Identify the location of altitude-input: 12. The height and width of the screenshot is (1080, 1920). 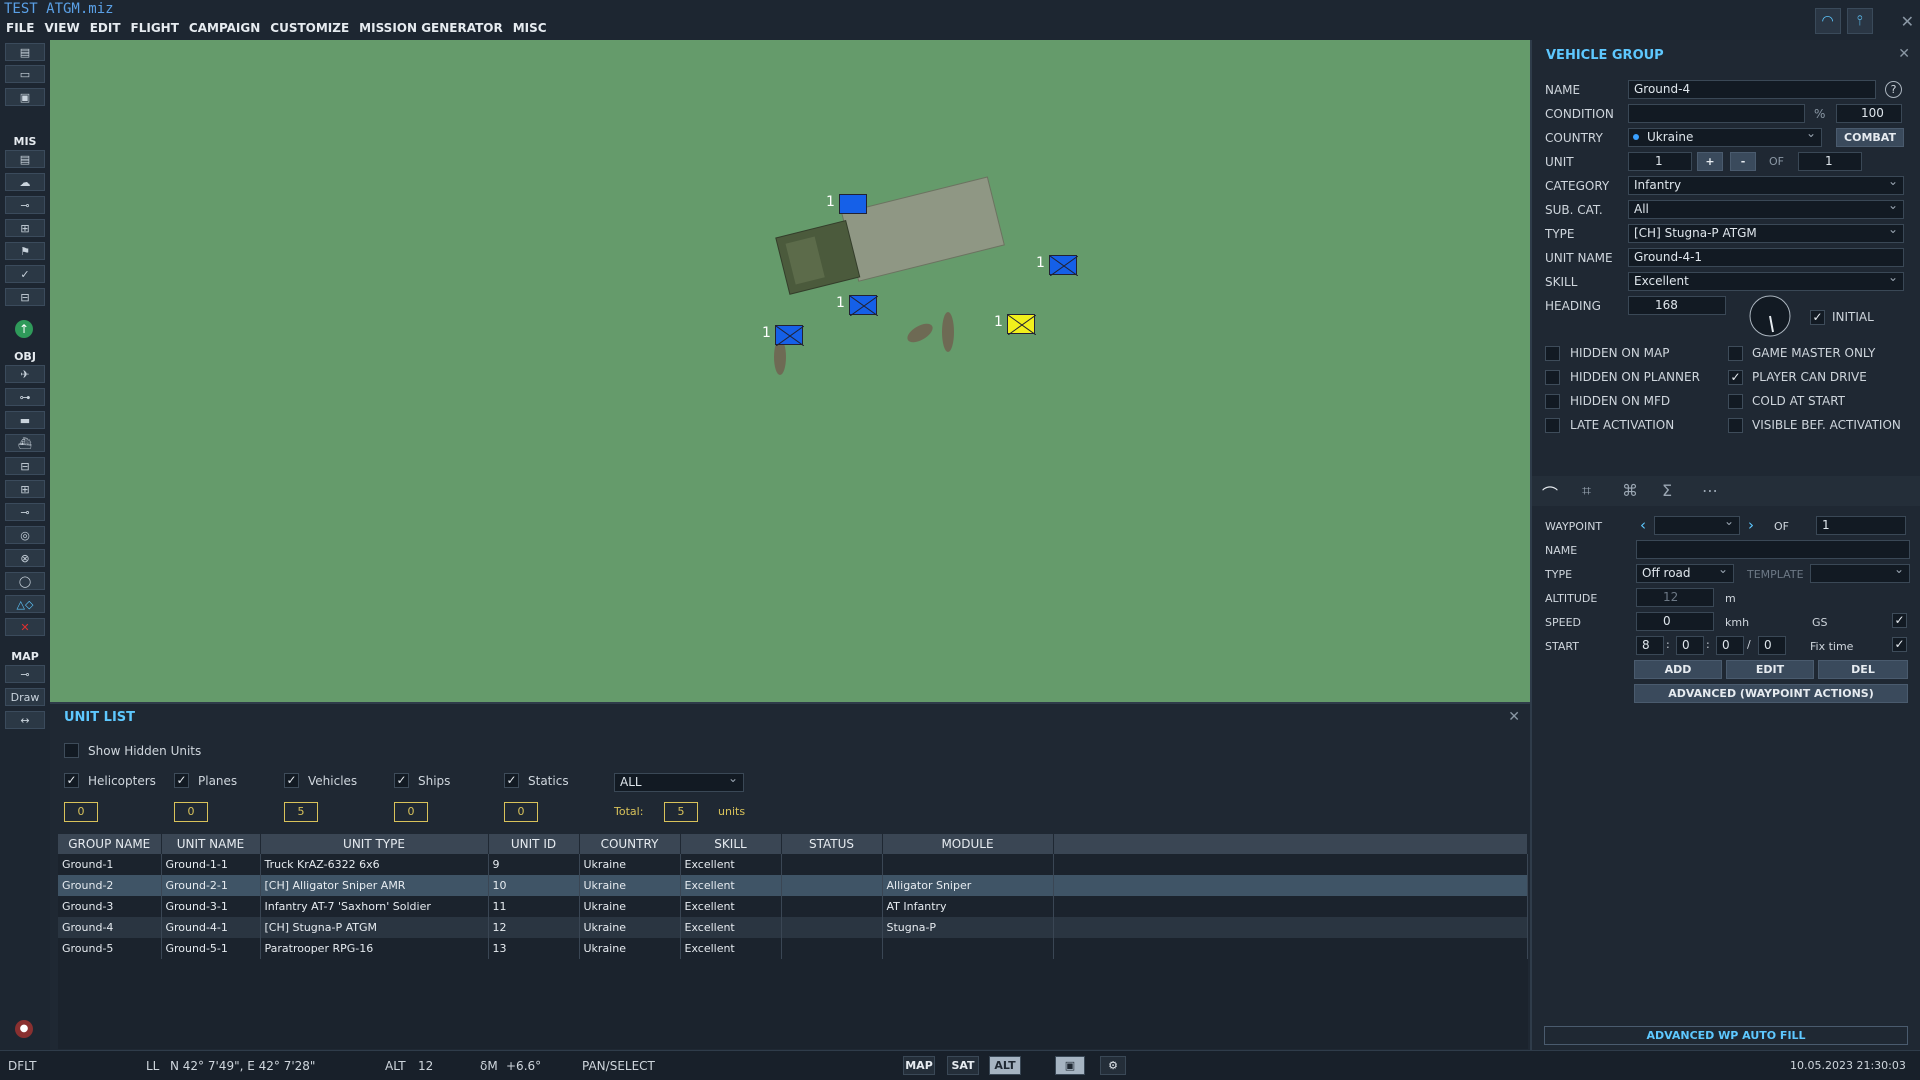
(1675, 597).